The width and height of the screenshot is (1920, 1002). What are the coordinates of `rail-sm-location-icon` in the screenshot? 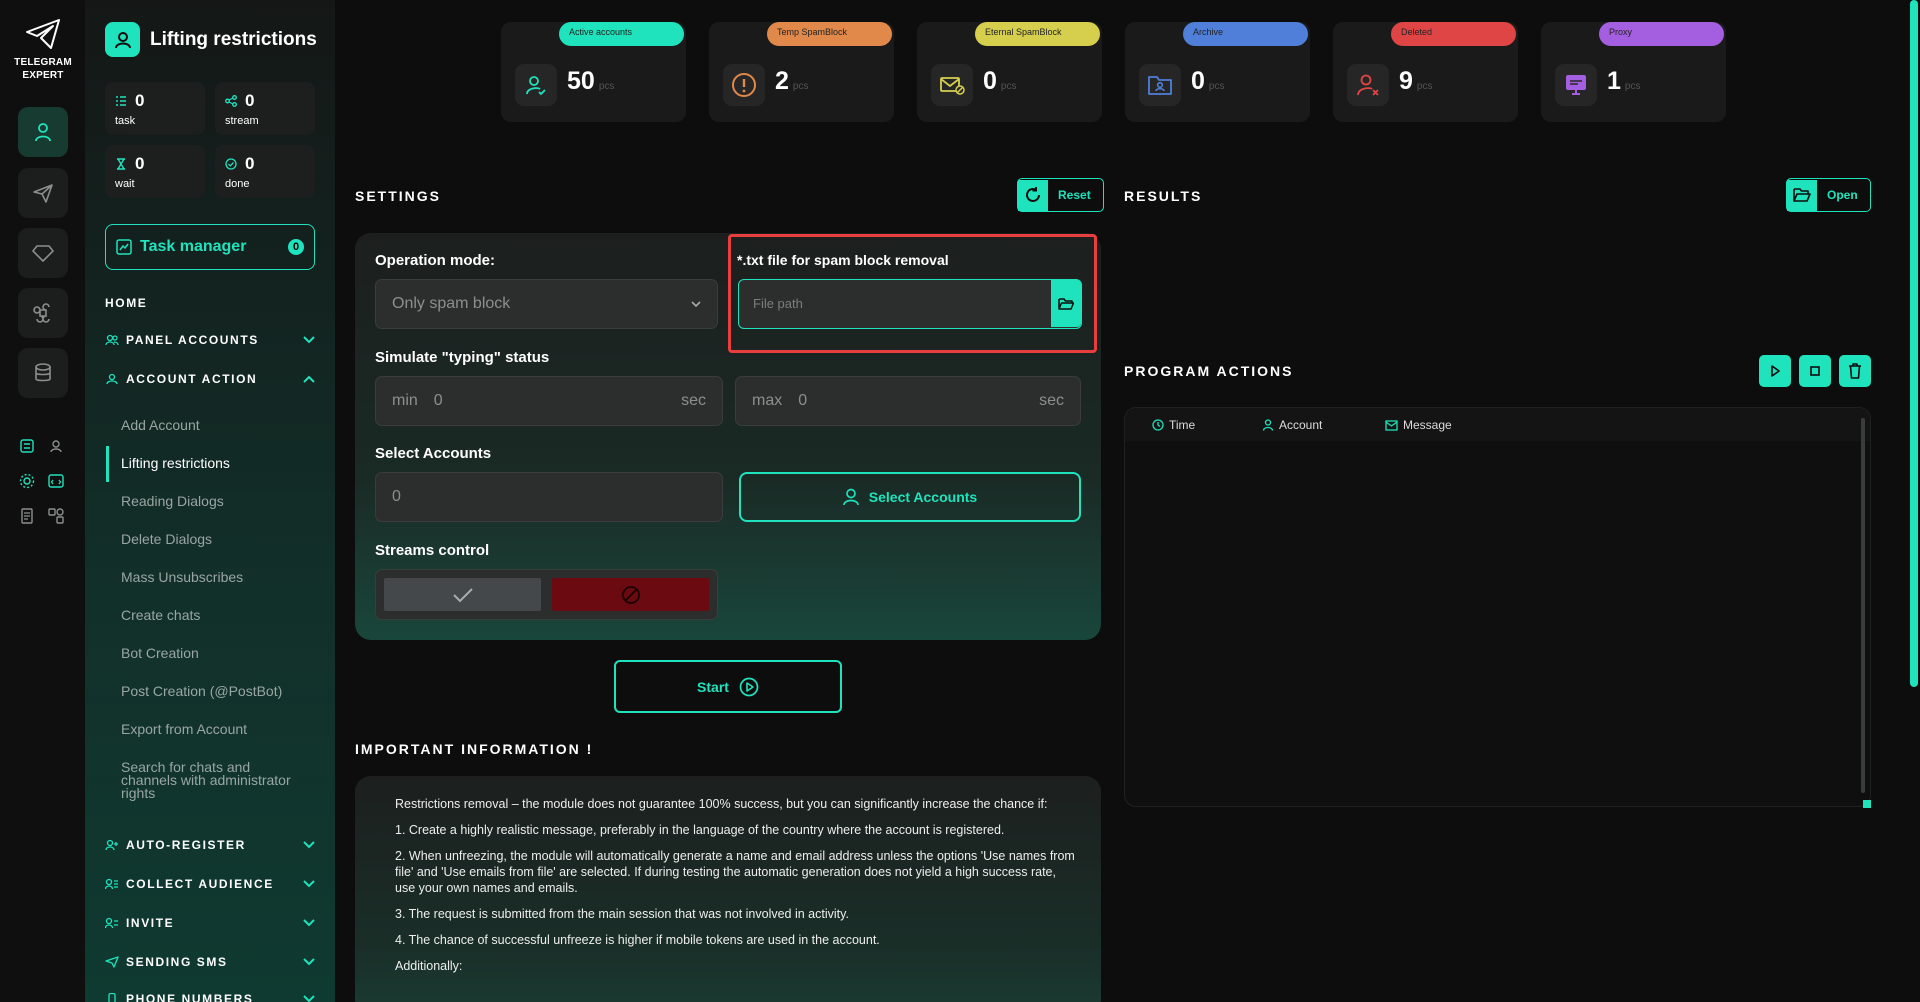 It's located at (56, 446).